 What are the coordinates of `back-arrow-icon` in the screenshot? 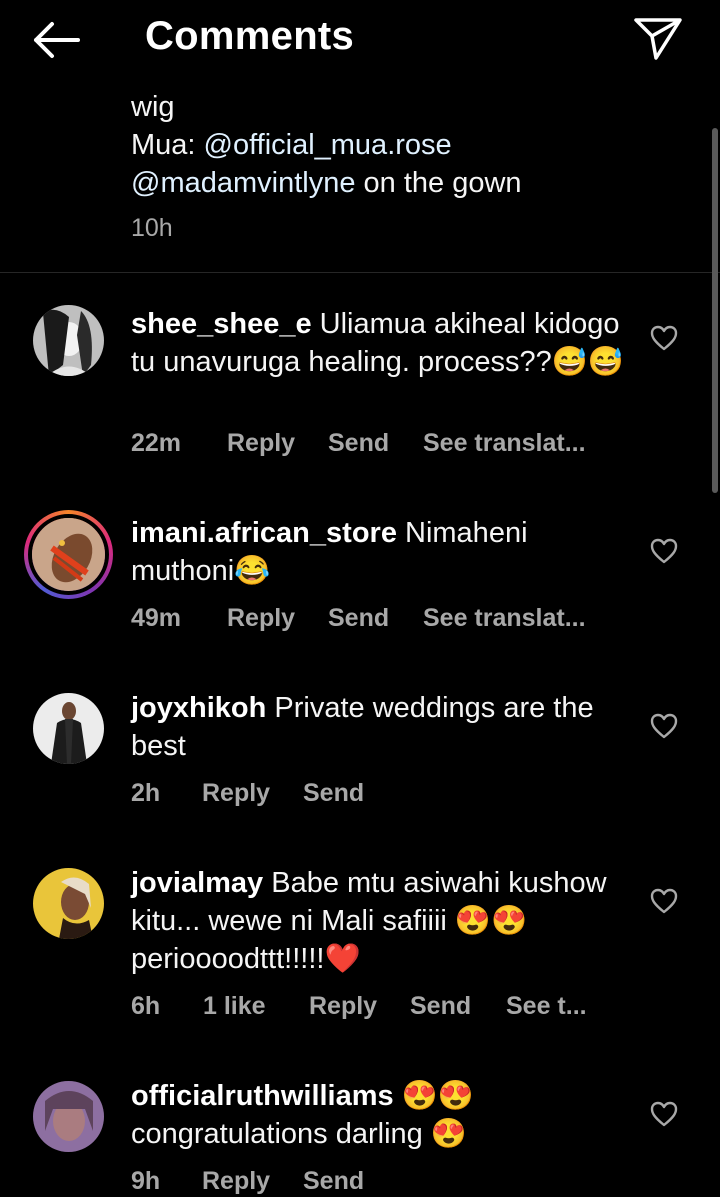 It's located at (57, 40).